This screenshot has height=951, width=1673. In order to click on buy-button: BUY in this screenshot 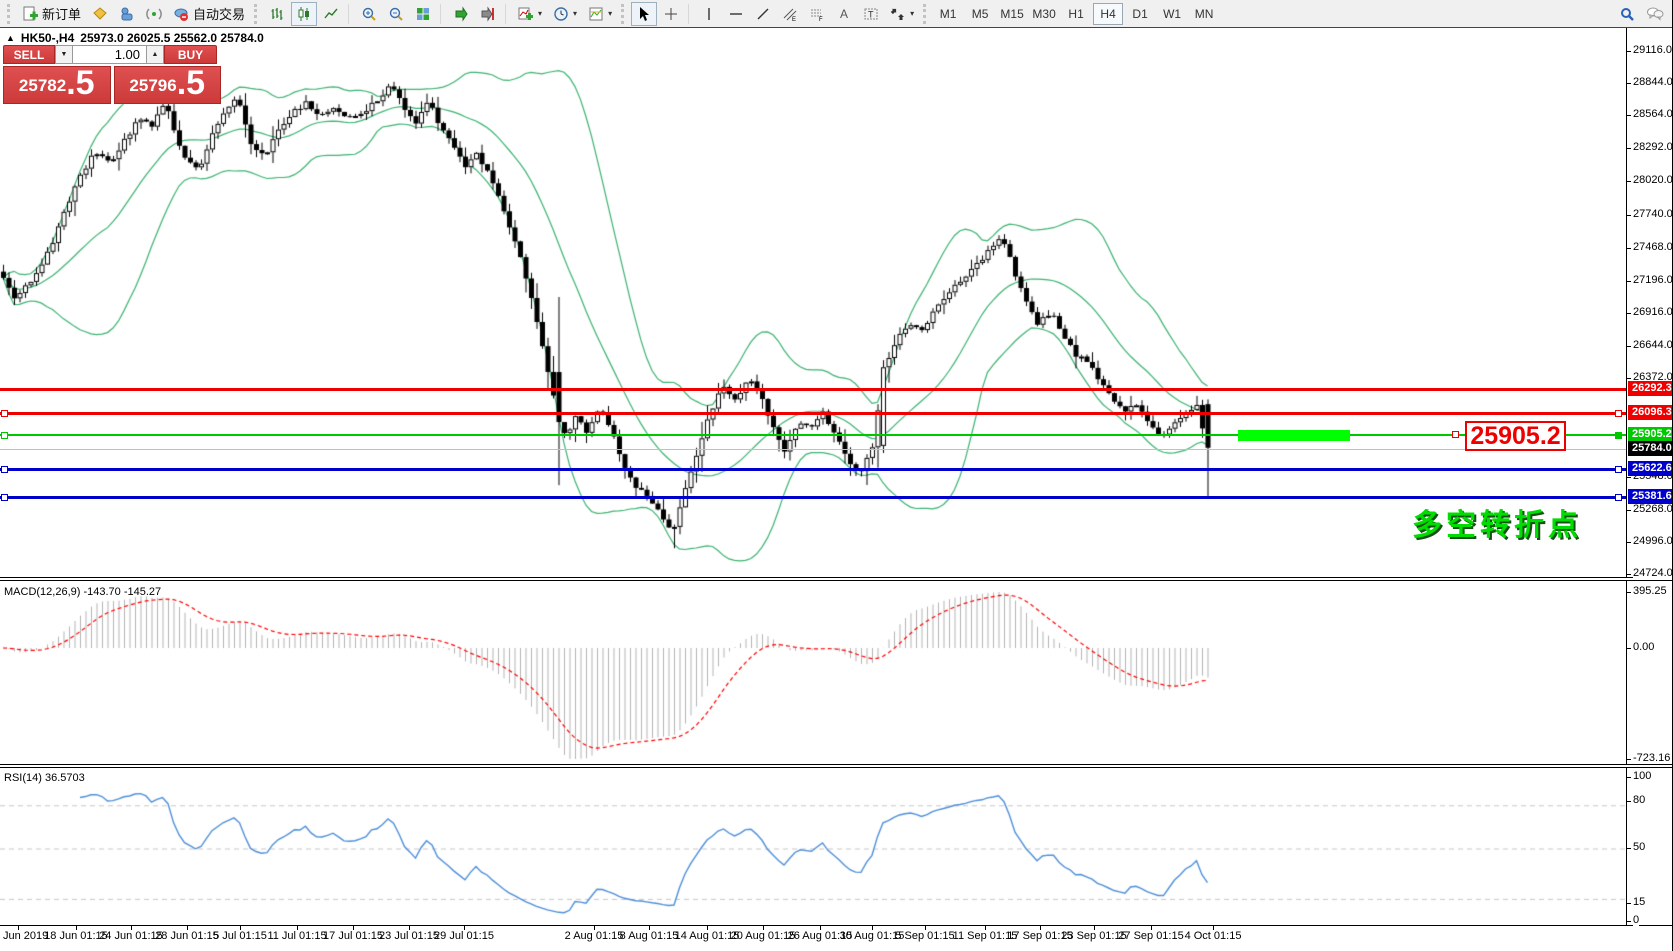, I will do `click(190, 54)`.